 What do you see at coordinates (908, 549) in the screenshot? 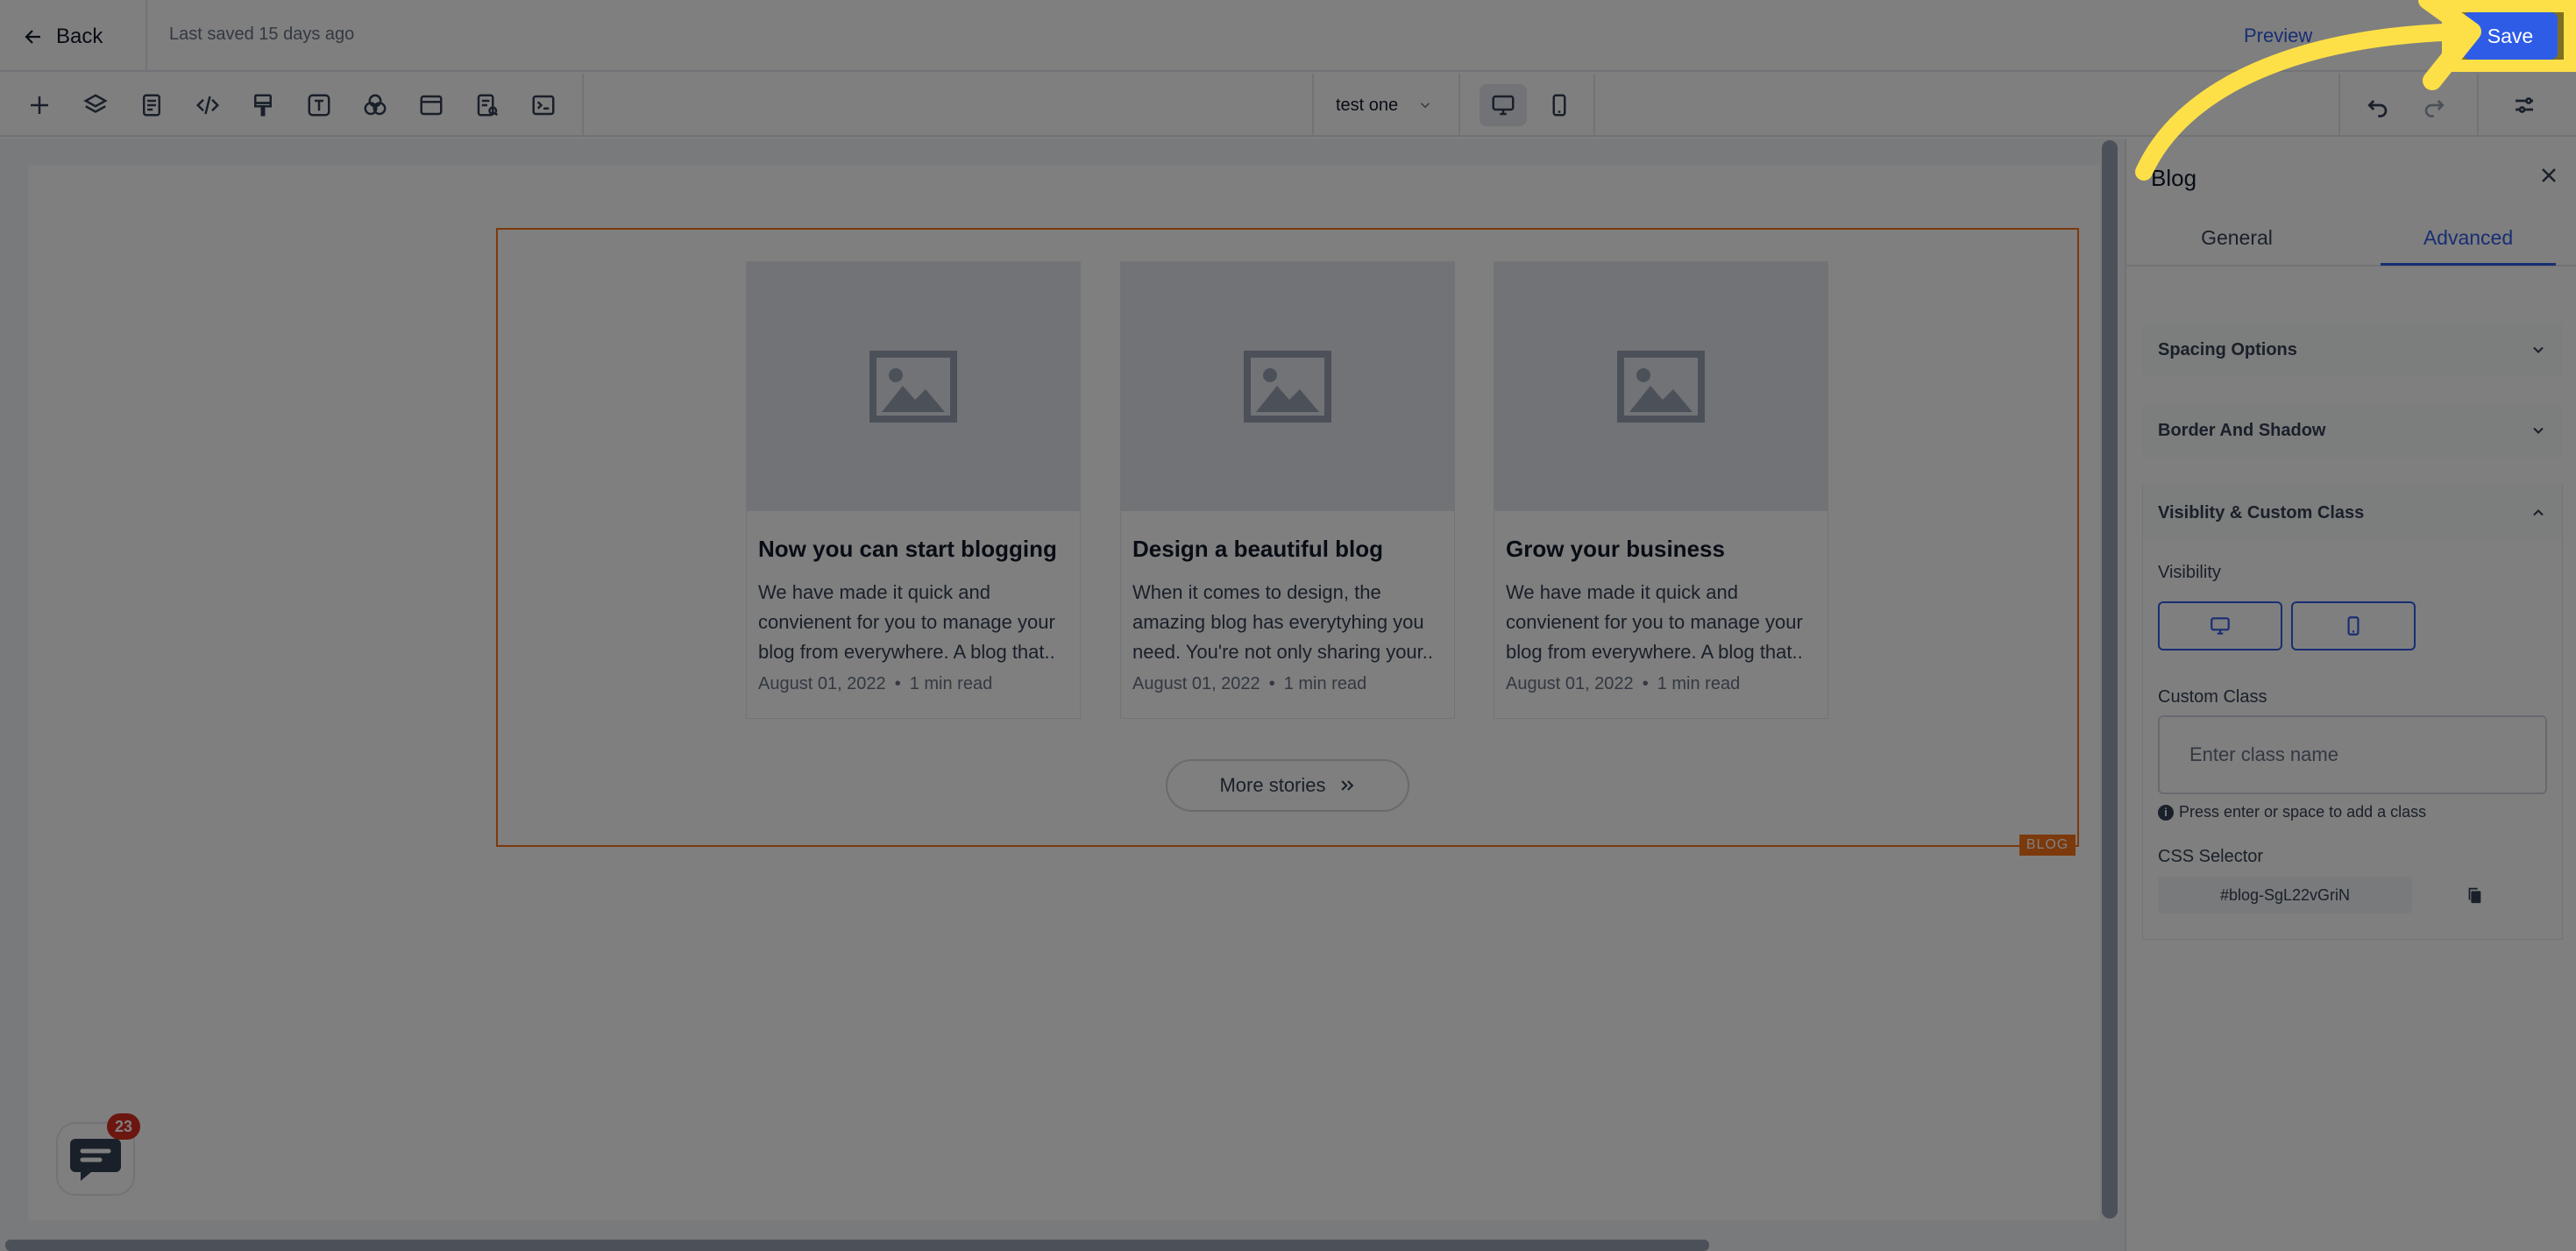
I see `blog-card-title: Now you can start blogging` at bounding box center [908, 549].